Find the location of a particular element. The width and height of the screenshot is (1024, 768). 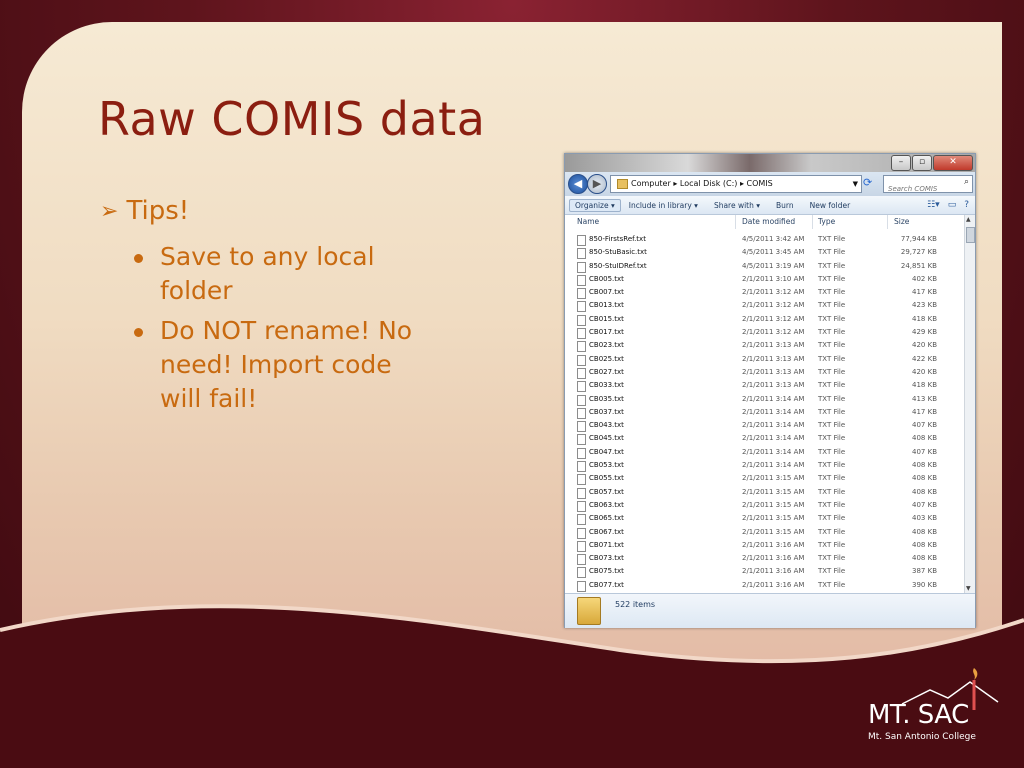

new-folder-button: New folder is located at coordinates (830, 205).